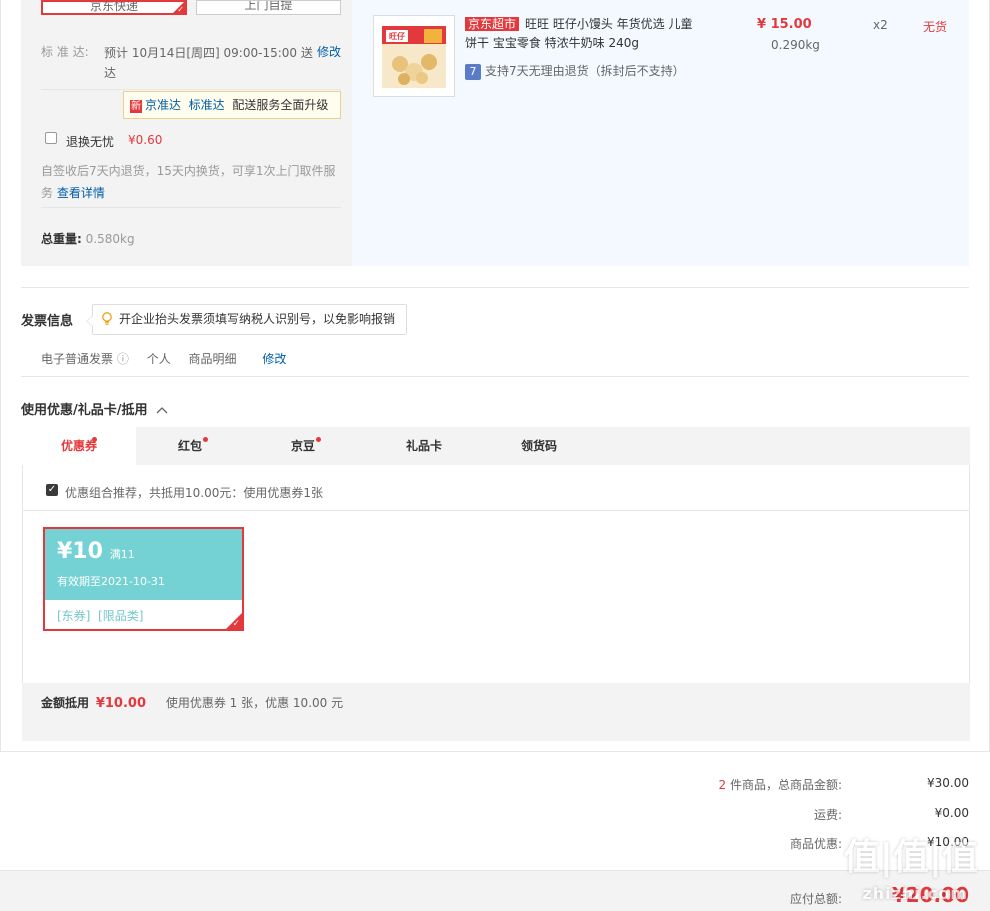 The width and height of the screenshot is (990, 911). Describe the element at coordinates (143, 564) in the screenshot. I see `coupon-card-top: ¥10 满11 有效期至2021-10-31` at that location.